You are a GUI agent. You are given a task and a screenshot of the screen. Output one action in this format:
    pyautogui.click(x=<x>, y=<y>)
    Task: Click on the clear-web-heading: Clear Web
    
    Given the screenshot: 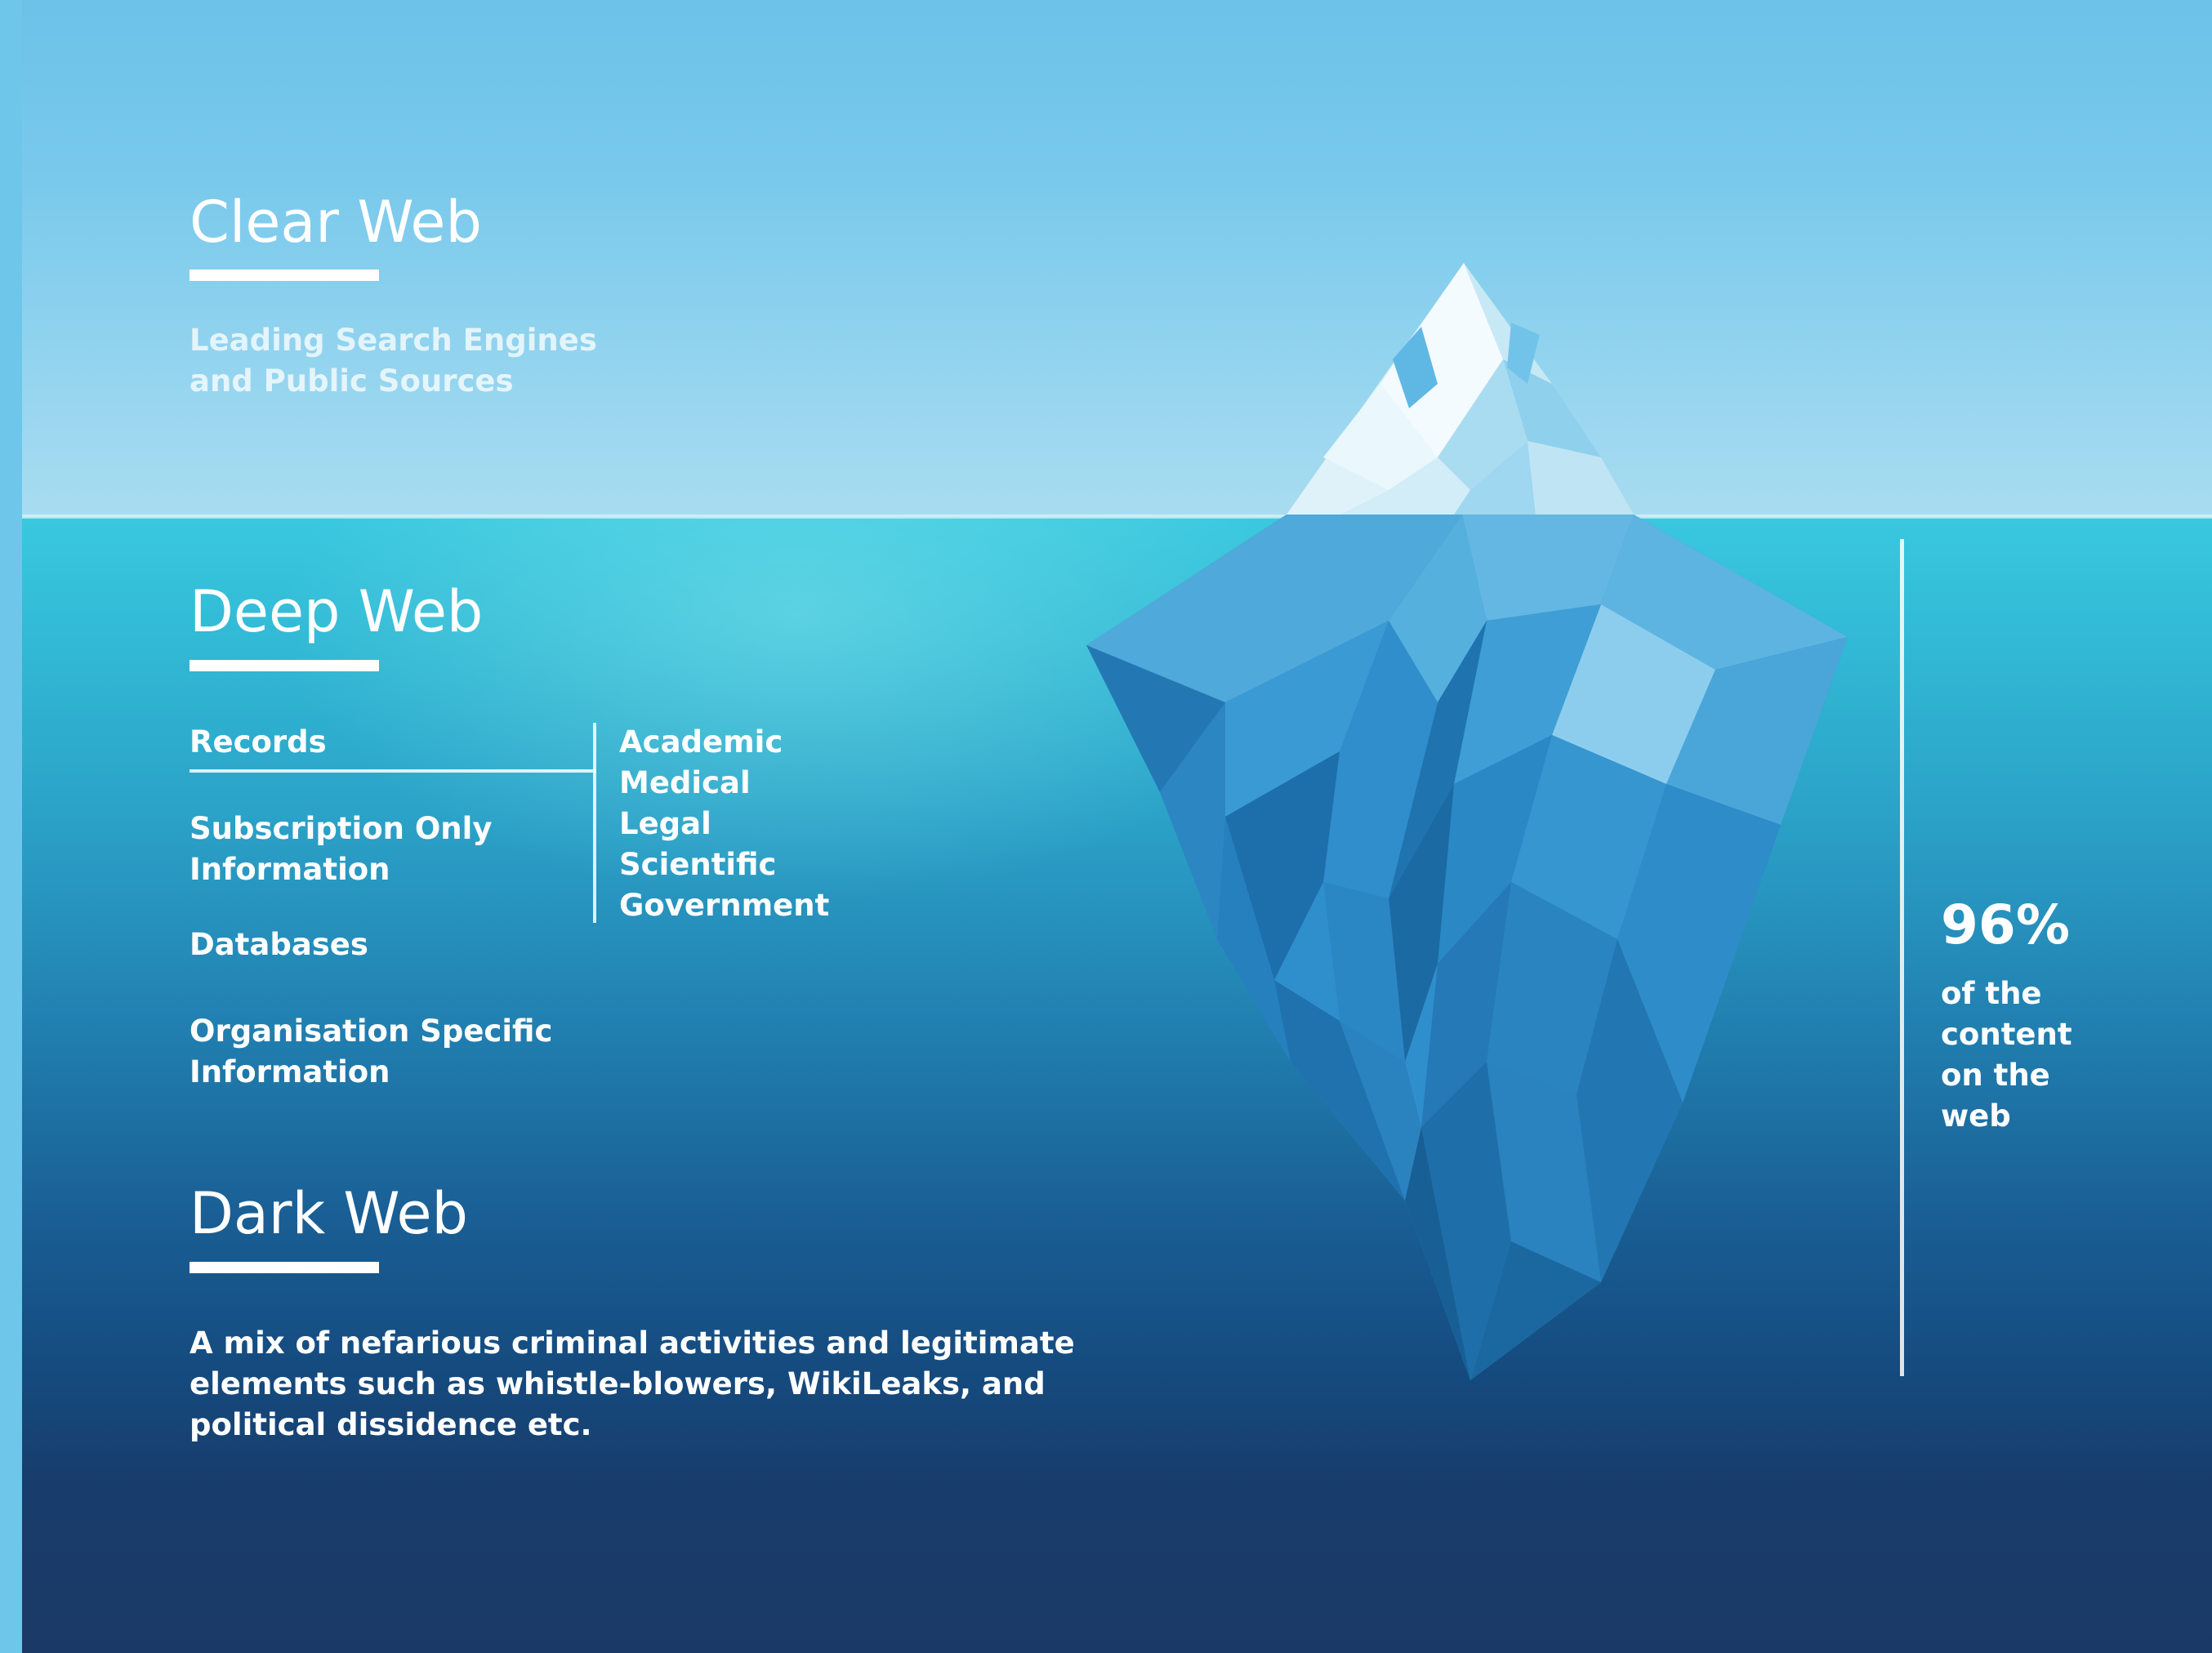 What is the action you would take?
    pyautogui.click(x=336, y=222)
    